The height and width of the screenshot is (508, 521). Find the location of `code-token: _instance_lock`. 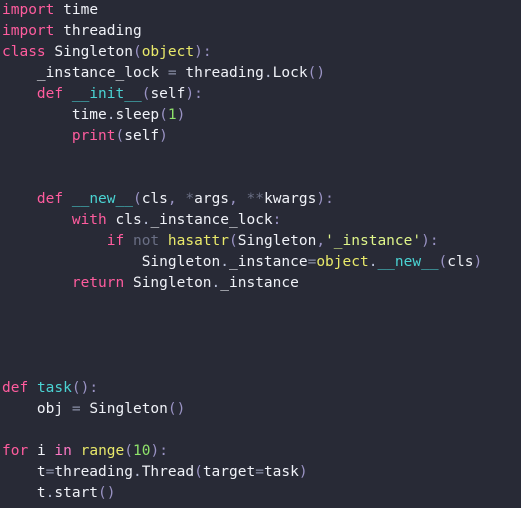

code-token: _instance_lock is located at coordinates (211, 220).